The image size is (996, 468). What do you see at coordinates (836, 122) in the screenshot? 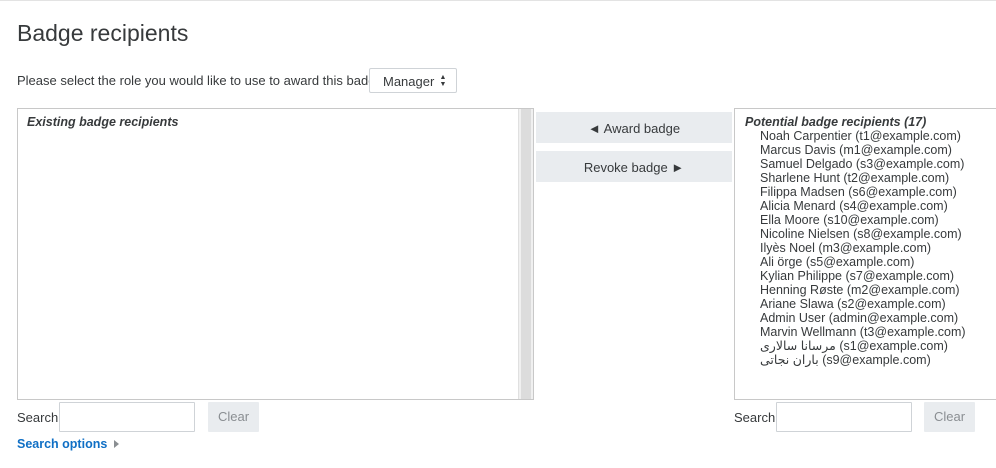
I see `potential-recipients-group-label: Potential badge recipients (17)` at bounding box center [836, 122].